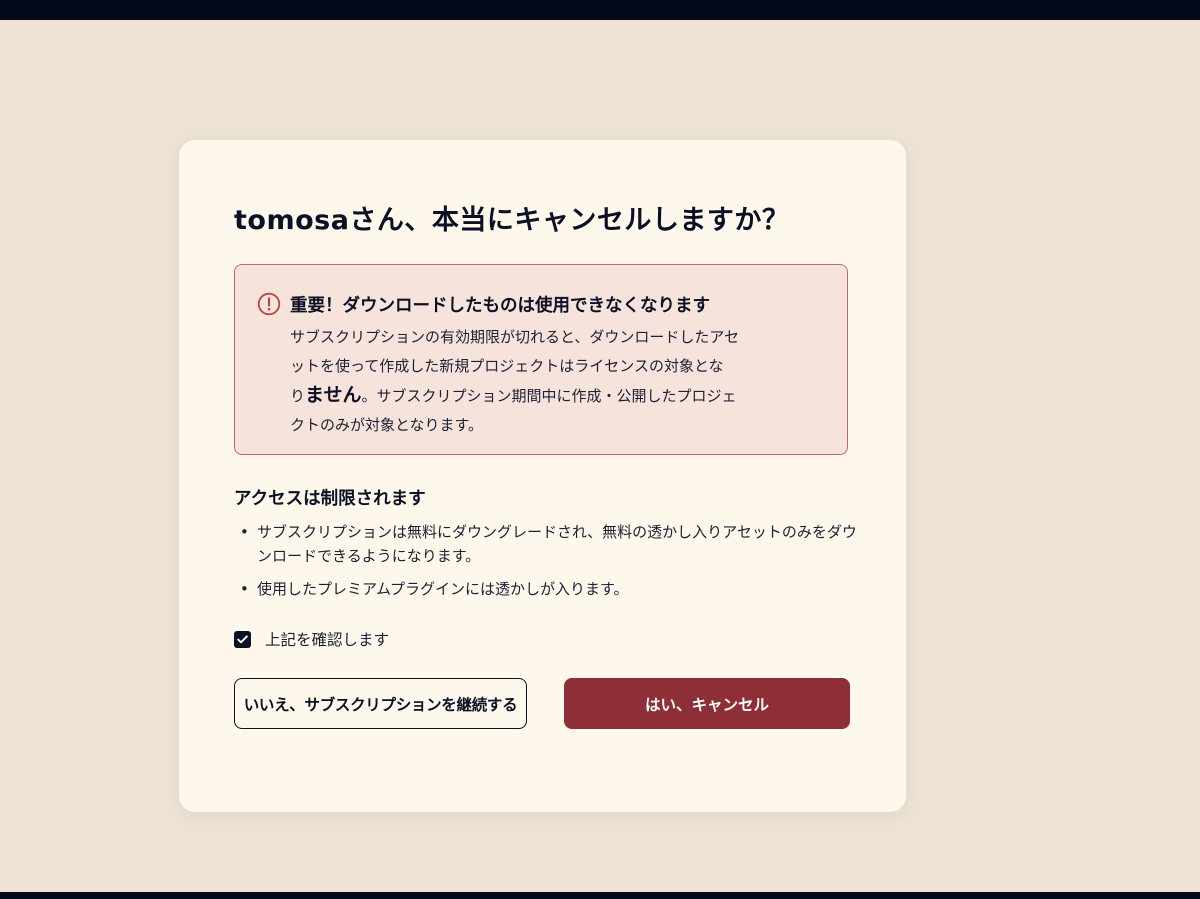 Image resolution: width=1200 pixels, height=899 pixels. I want to click on confirm-cancel-button: はい、キャンセル, so click(707, 703).